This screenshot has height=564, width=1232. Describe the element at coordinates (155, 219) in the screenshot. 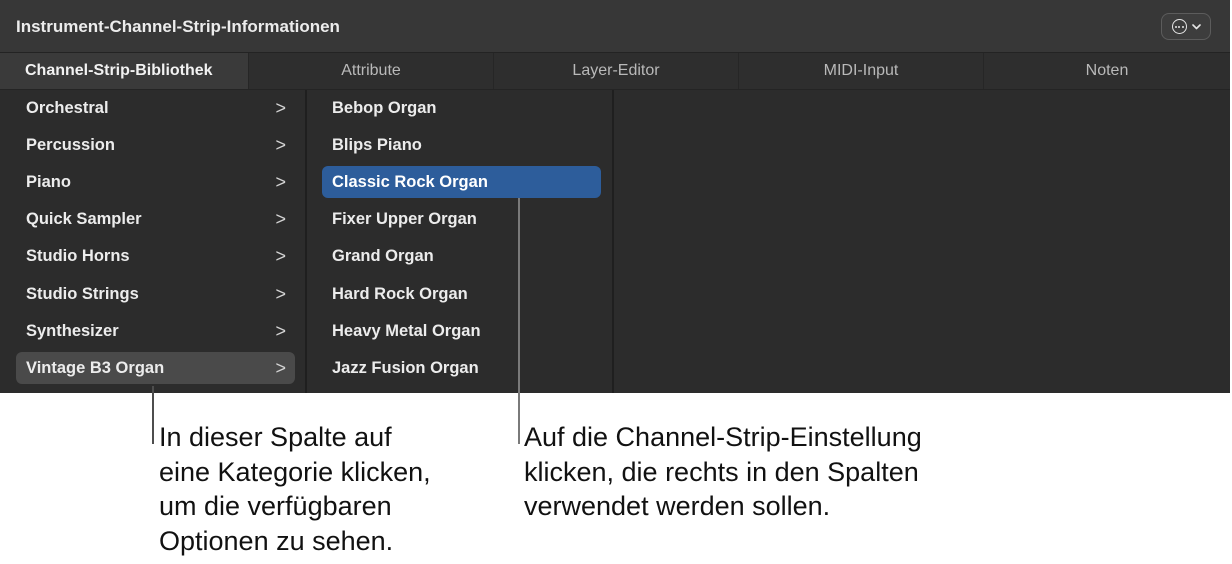

I see `category-item-quick-sampler: Quick Sampler >` at that location.